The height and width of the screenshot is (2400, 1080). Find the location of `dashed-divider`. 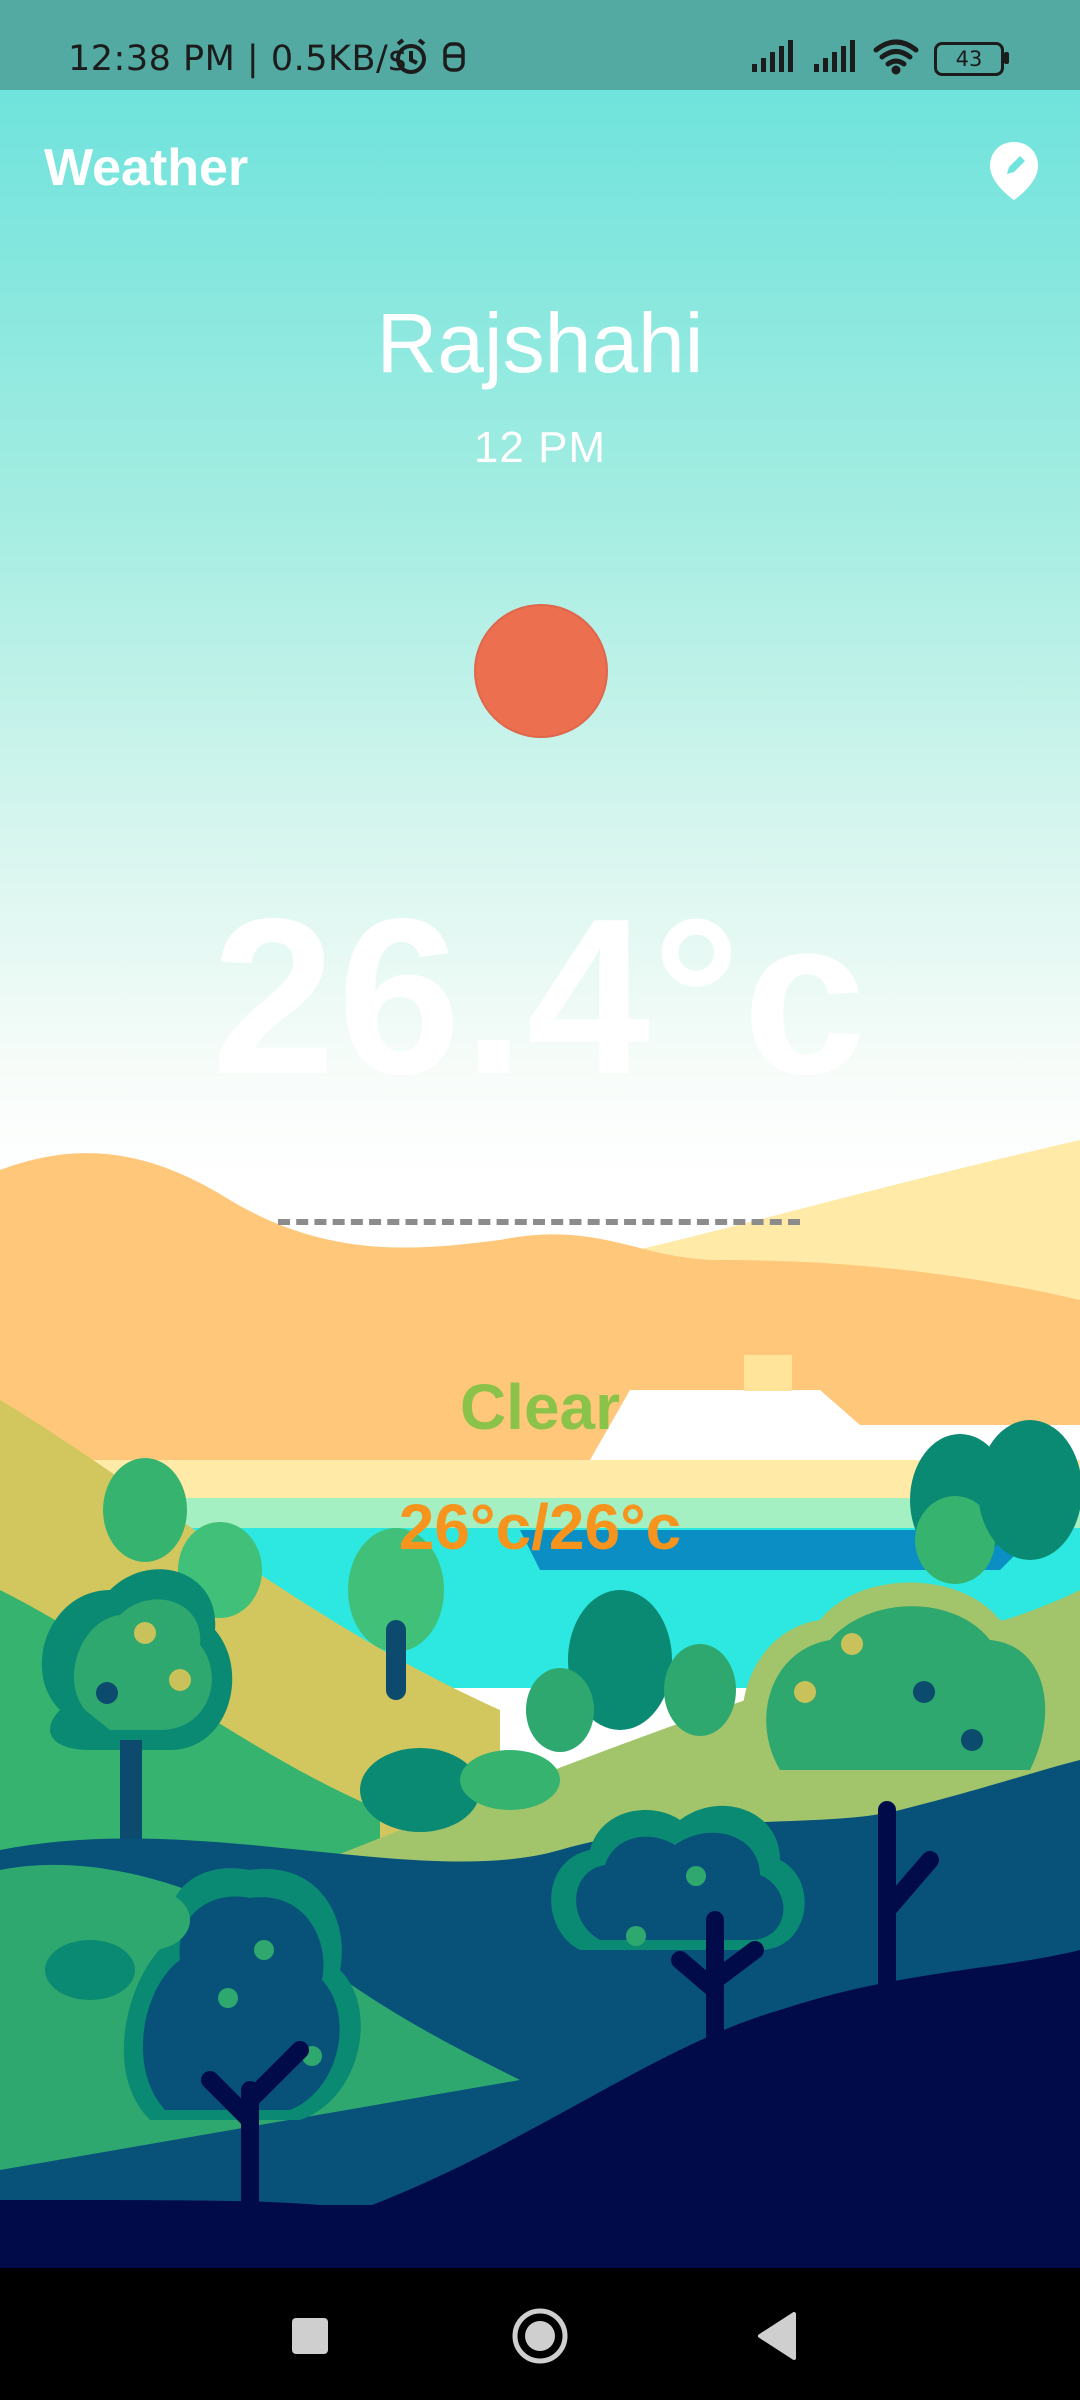

dashed-divider is located at coordinates (539, 1222).